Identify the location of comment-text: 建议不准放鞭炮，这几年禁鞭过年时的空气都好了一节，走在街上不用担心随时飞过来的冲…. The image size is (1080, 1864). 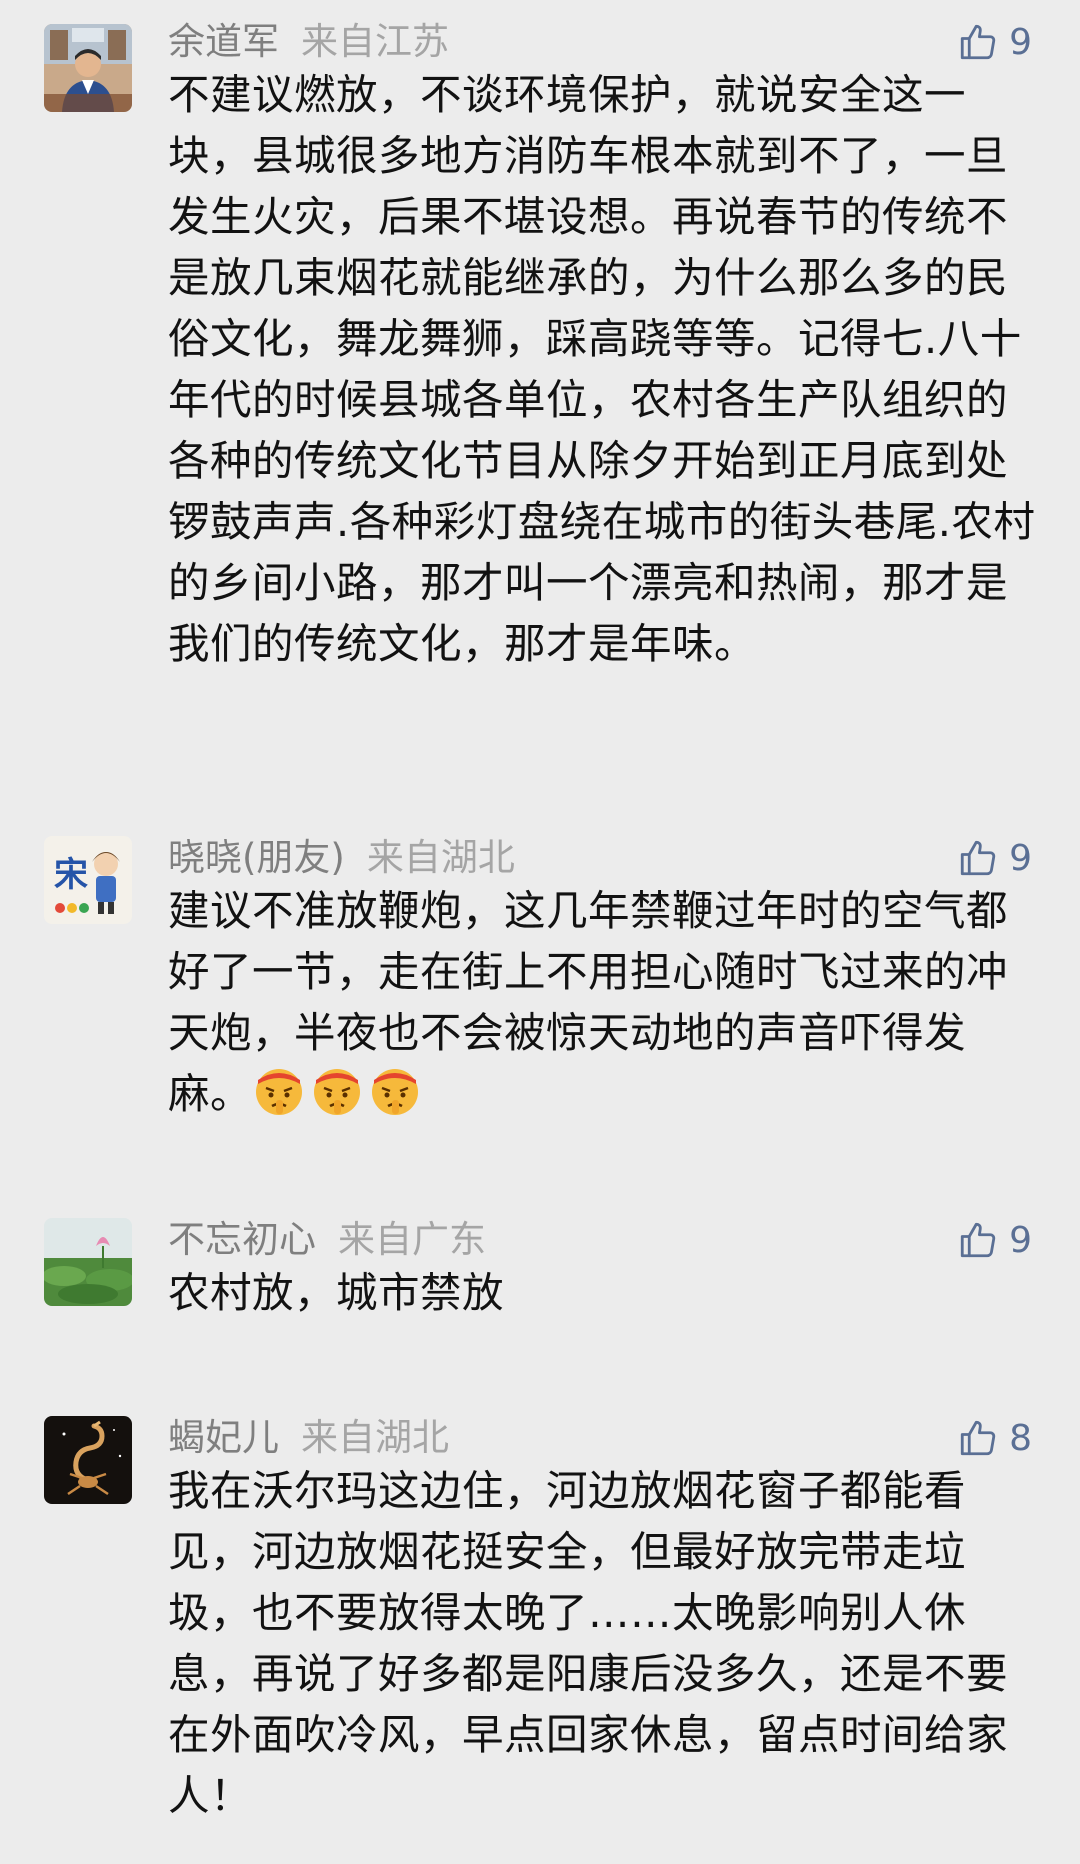
(603, 1002).